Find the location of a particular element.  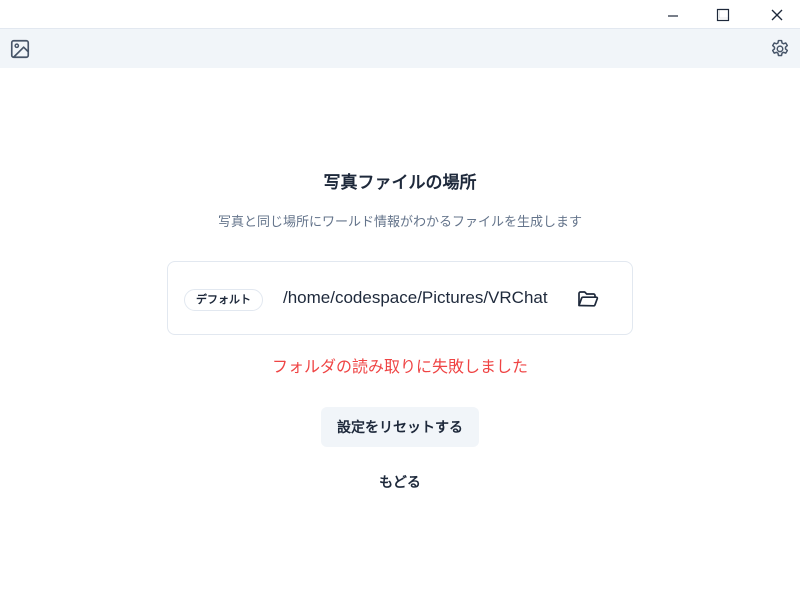

close-icon is located at coordinates (777, 14).